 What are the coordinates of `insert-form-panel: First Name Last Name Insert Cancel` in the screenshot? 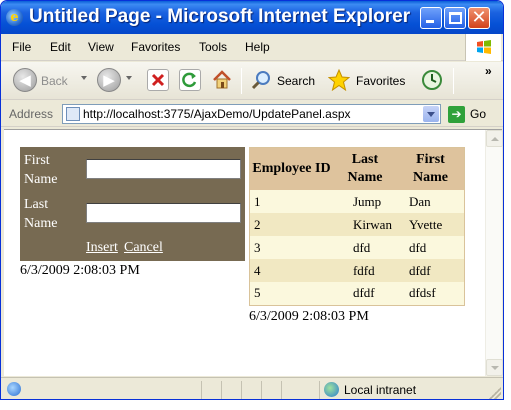 It's located at (132, 204).